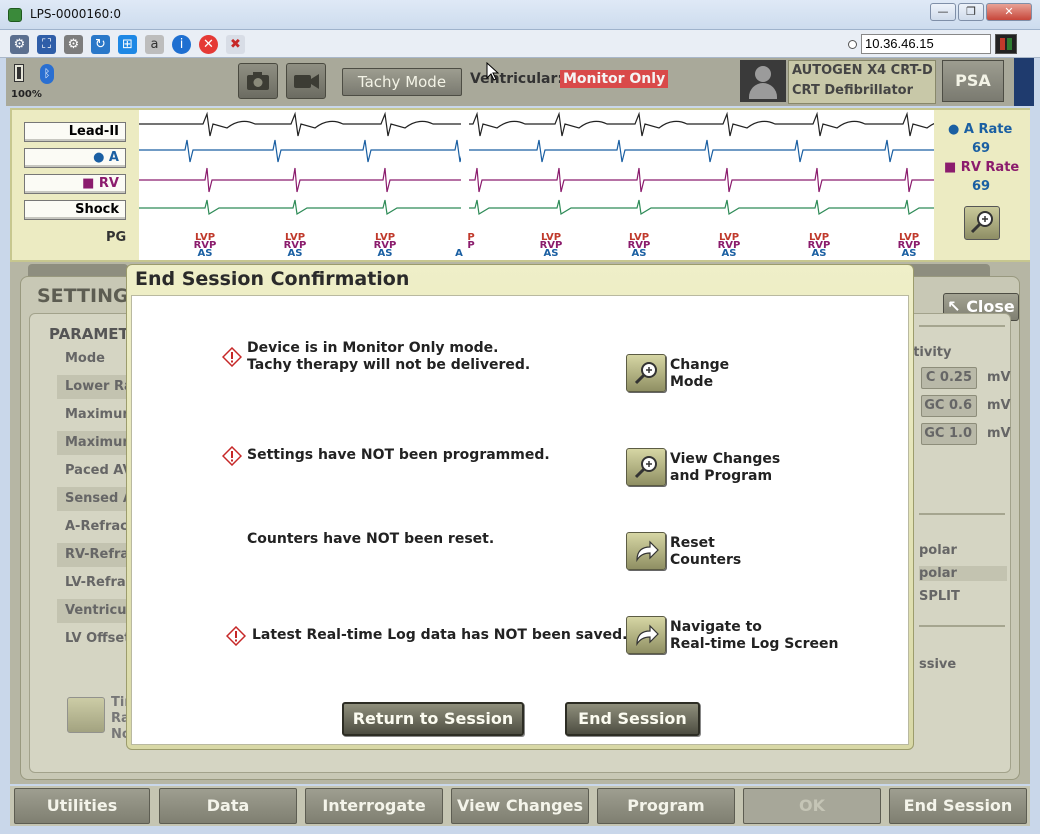 The height and width of the screenshot is (834, 1040). What do you see at coordinates (971, 12) in the screenshot?
I see `maximize-button: ❐` at bounding box center [971, 12].